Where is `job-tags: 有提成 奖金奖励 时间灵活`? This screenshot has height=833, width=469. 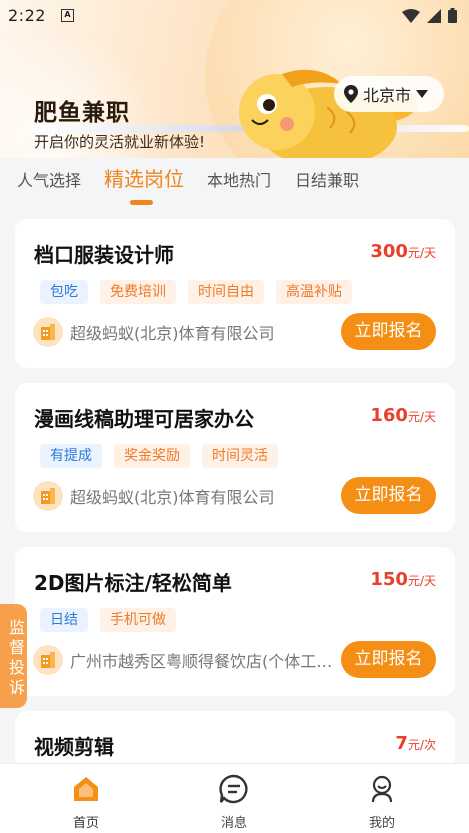 job-tags: 有提成 奖金奖励 时间灵活 is located at coordinates (159, 456).